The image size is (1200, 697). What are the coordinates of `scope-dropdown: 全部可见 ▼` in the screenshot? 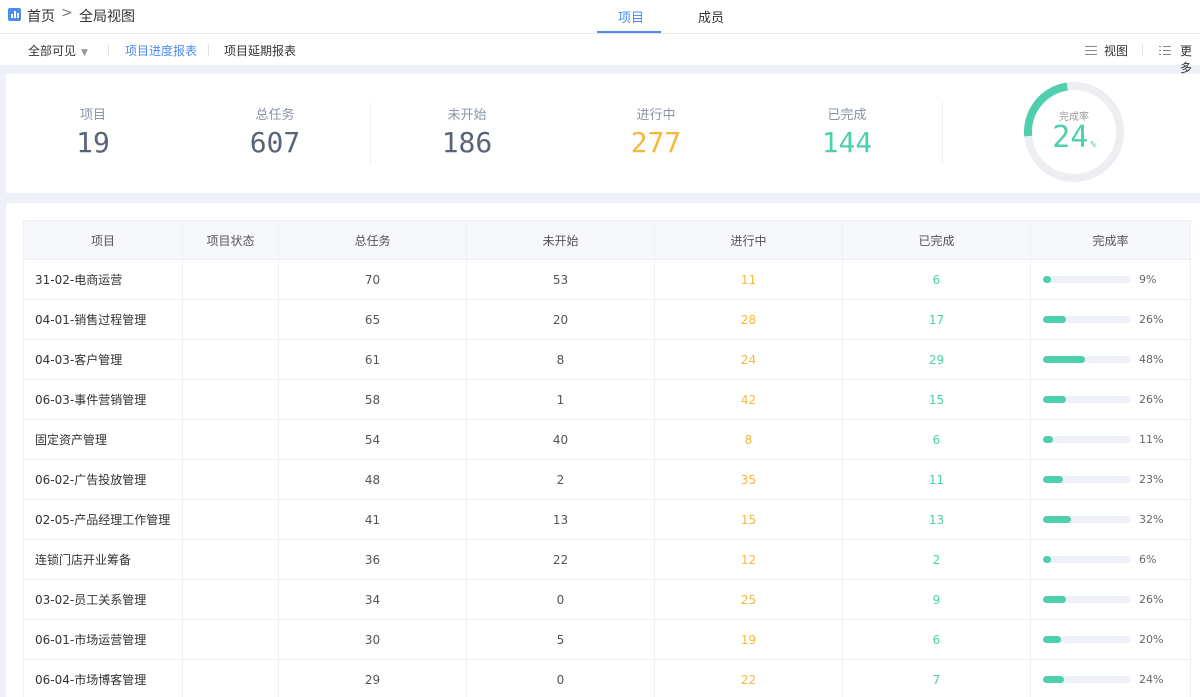 It's located at (58, 50).